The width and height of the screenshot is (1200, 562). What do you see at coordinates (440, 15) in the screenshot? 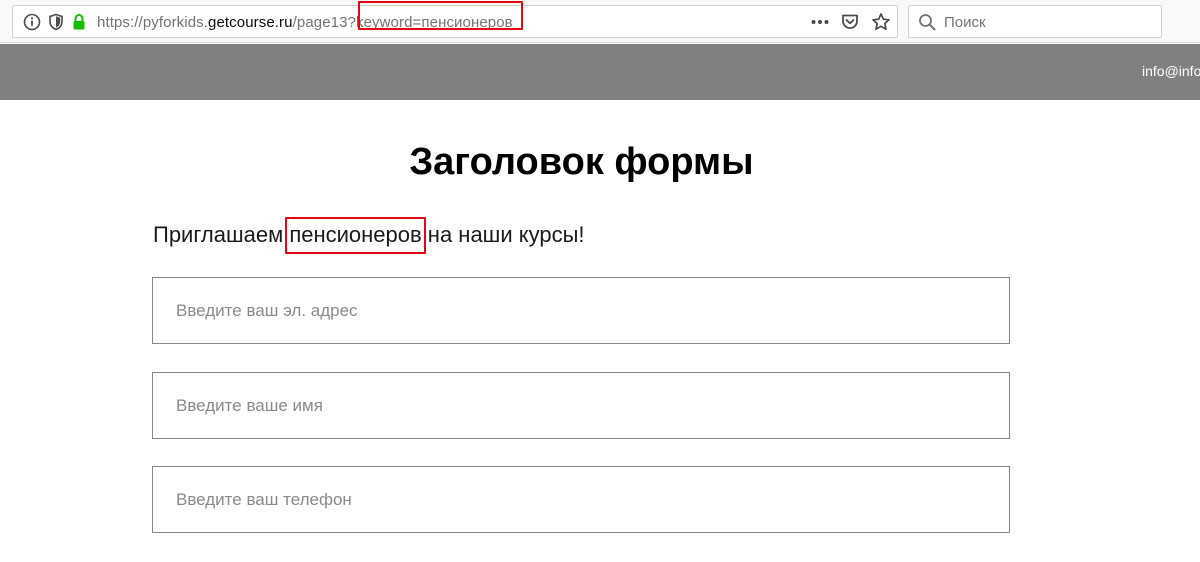
I see `url-keyword-highlight` at bounding box center [440, 15].